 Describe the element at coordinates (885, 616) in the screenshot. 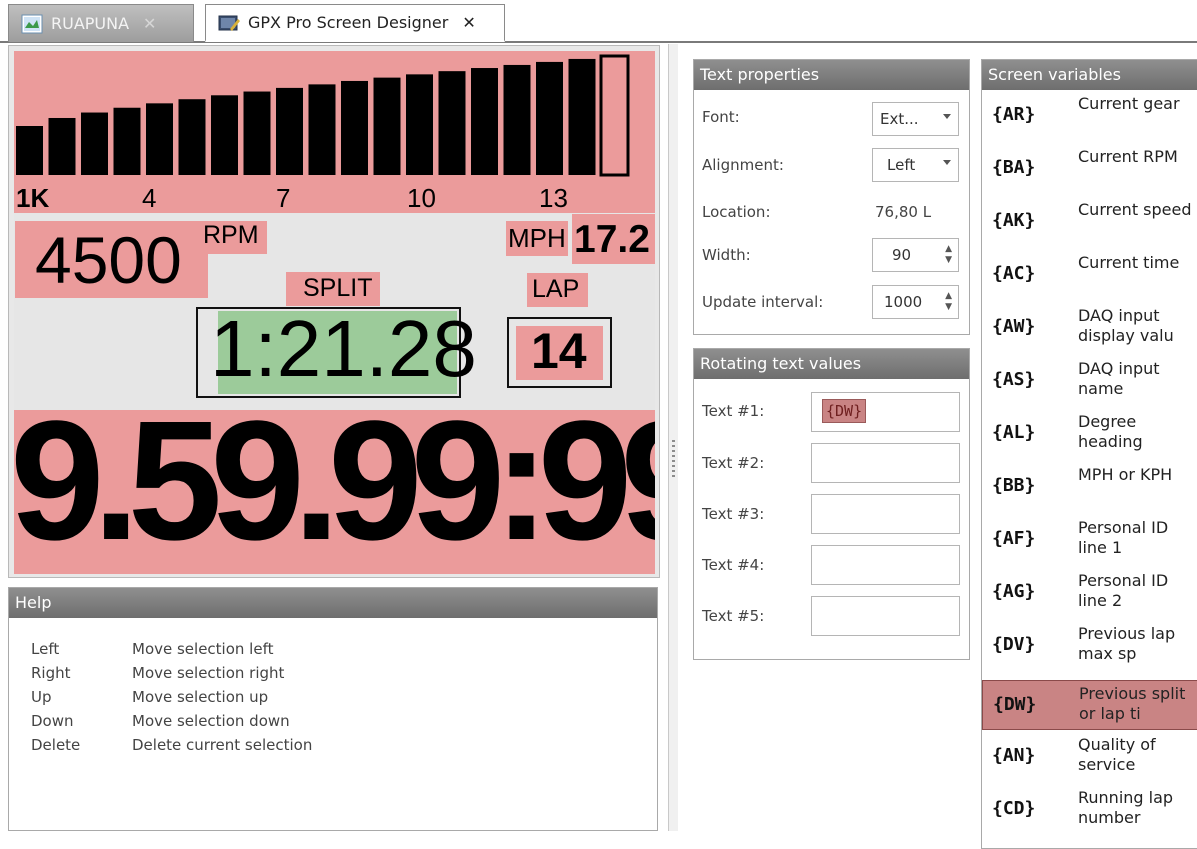

I see `text-5-input` at that location.